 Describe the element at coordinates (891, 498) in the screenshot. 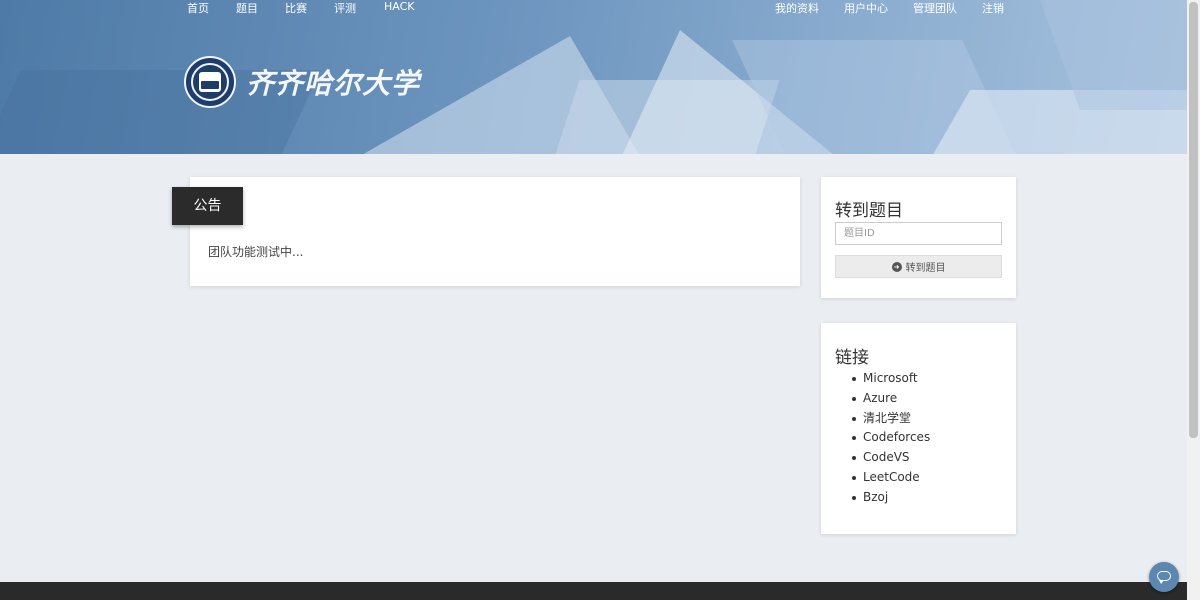

I see `list-item: Bzoj` at that location.